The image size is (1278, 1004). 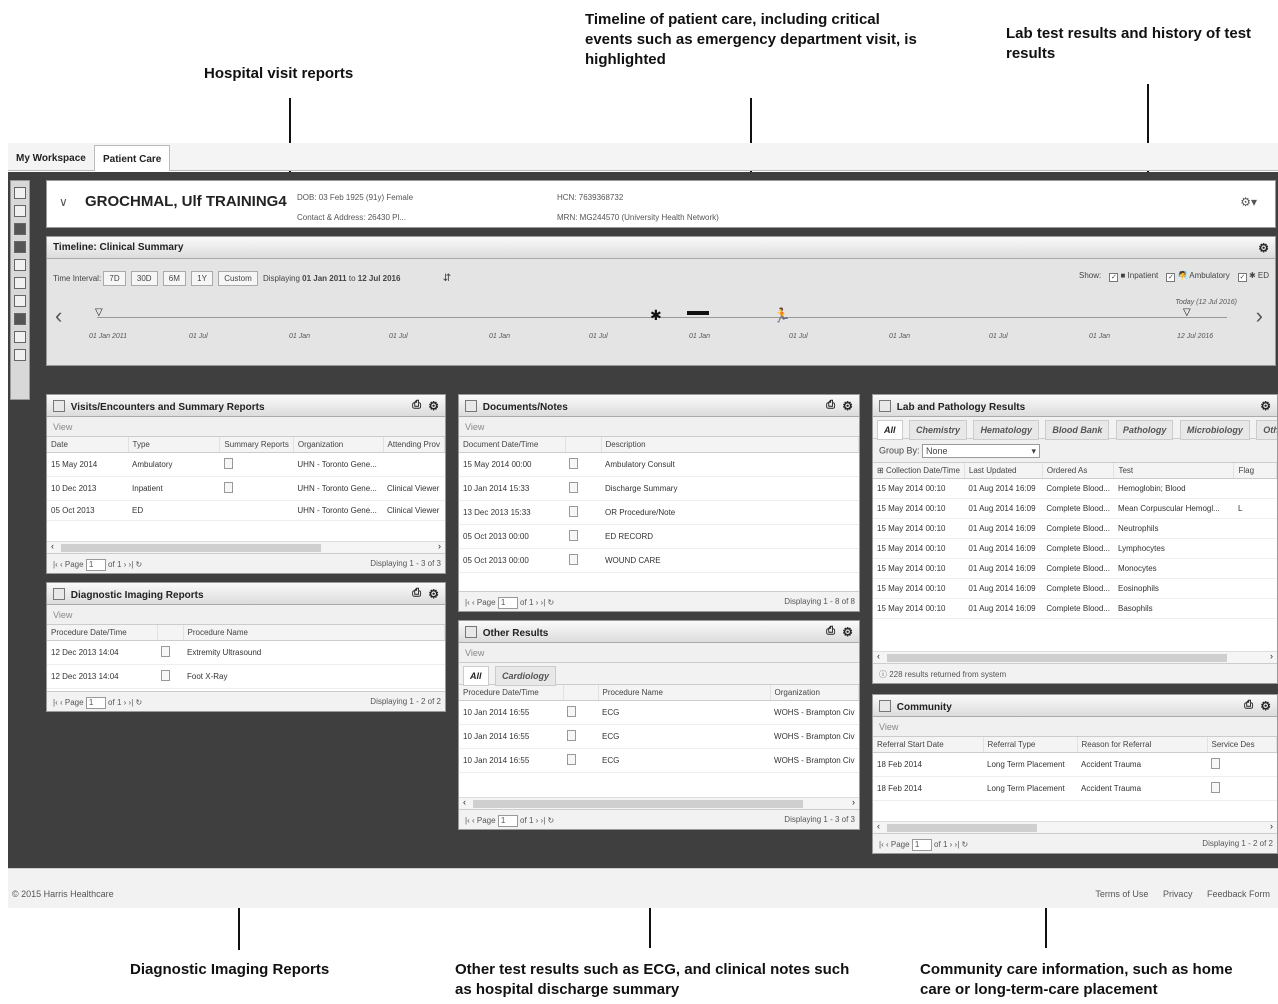 I want to click on tab-hematology: Hematology, so click(x=1006, y=430).